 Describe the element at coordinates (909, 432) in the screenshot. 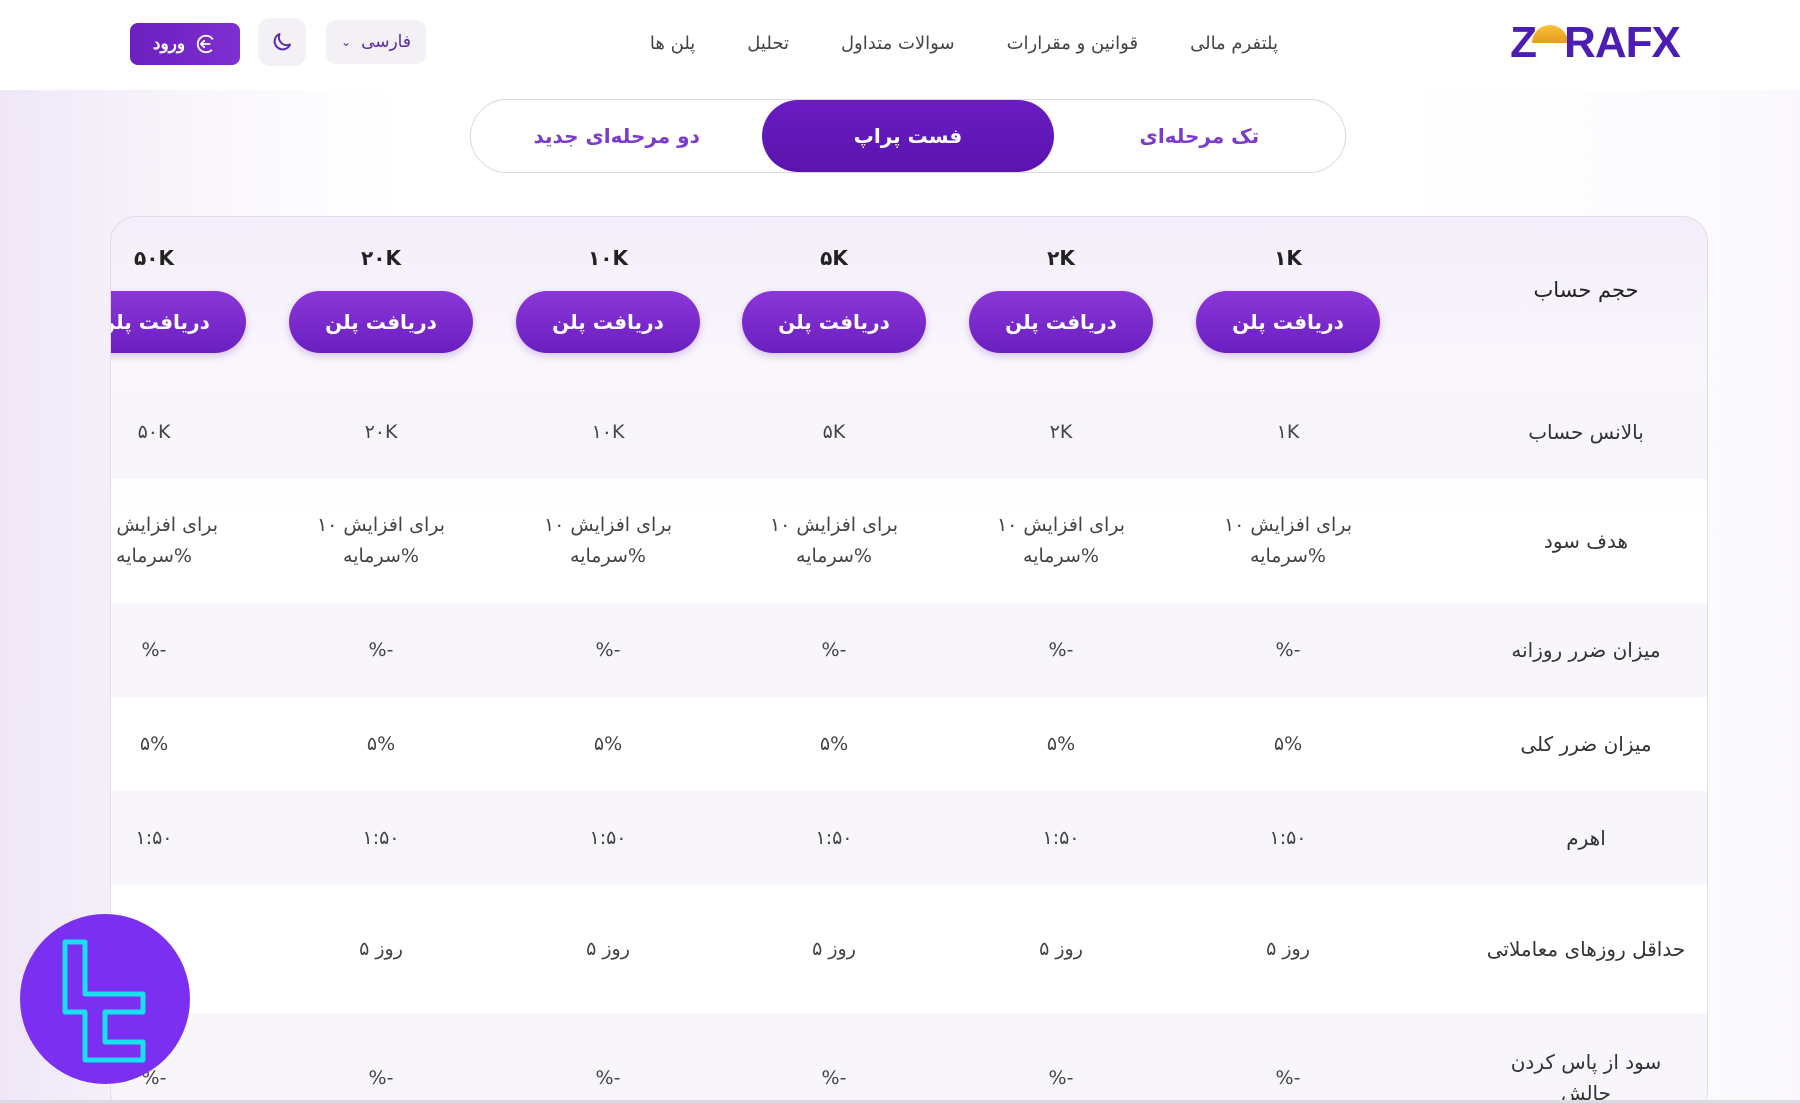

I see `table-row: بالانس حساب ۱K ۲K ۵K ۱۰K ۲۰K ۵۰K` at that location.